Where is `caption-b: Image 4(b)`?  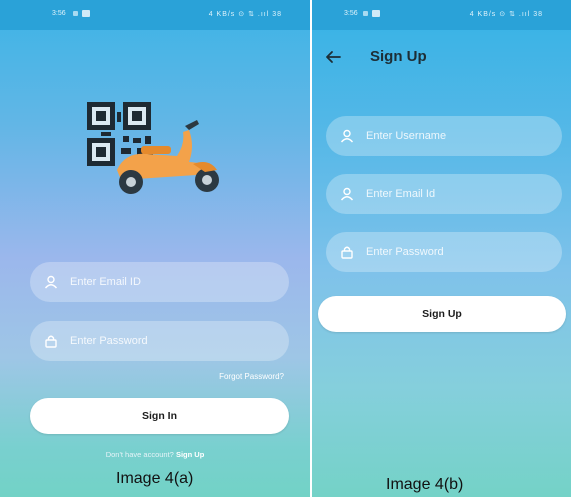
caption-b: Image 4(b) is located at coordinates (425, 484).